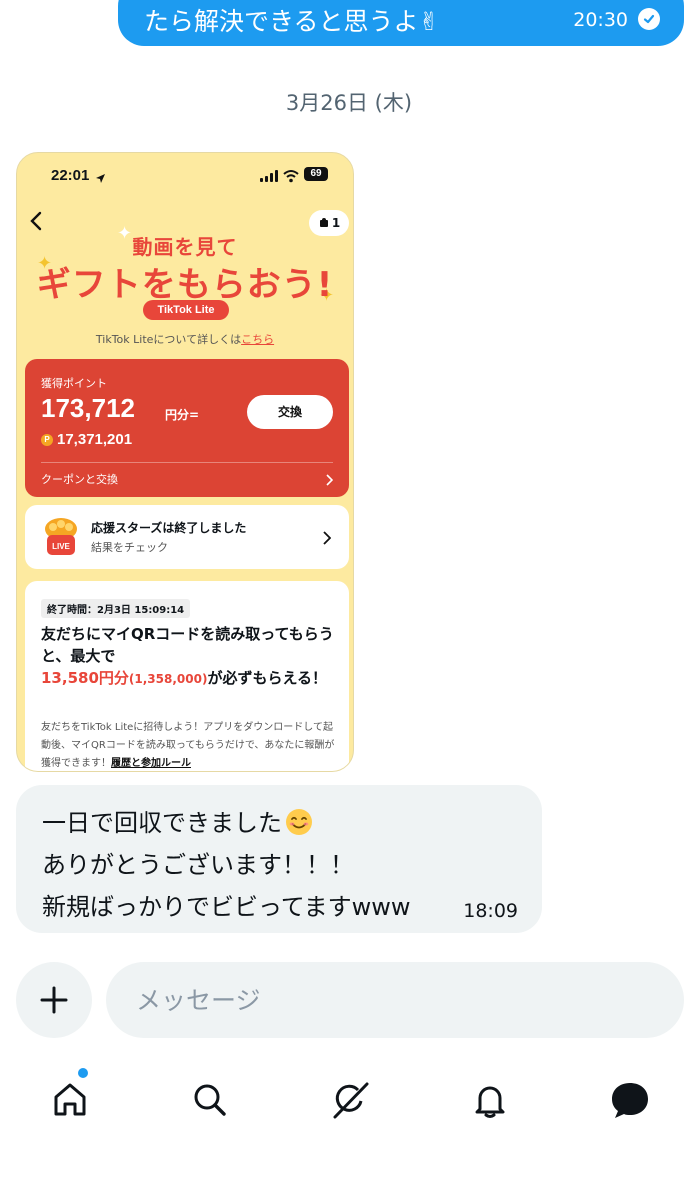  What do you see at coordinates (490, 911) in the screenshot?
I see `incoming-message-time: 18:09` at bounding box center [490, 911].